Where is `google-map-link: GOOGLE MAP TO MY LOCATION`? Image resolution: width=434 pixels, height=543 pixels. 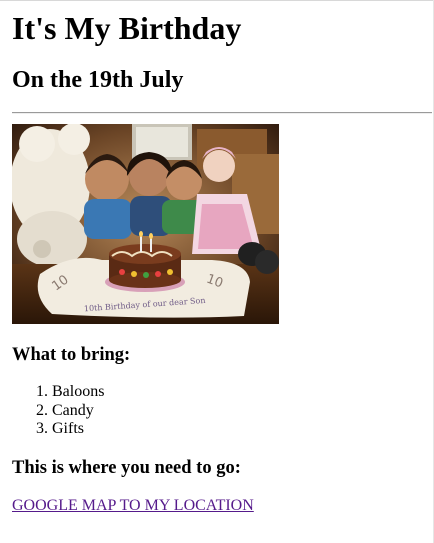 google-map-link: GOOGLE MAP TO MY LOCATION is located at coordinates (133, 506).